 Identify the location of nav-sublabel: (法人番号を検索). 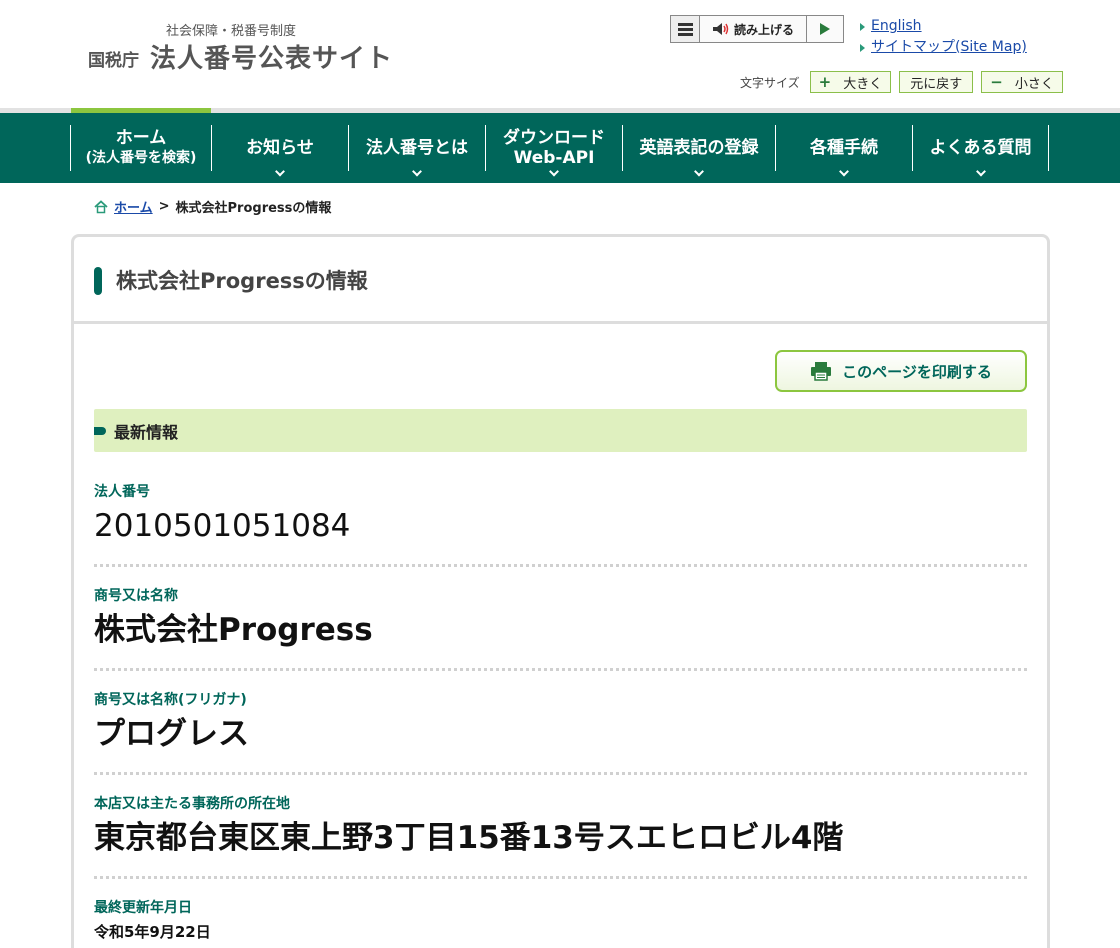
(141, 158).